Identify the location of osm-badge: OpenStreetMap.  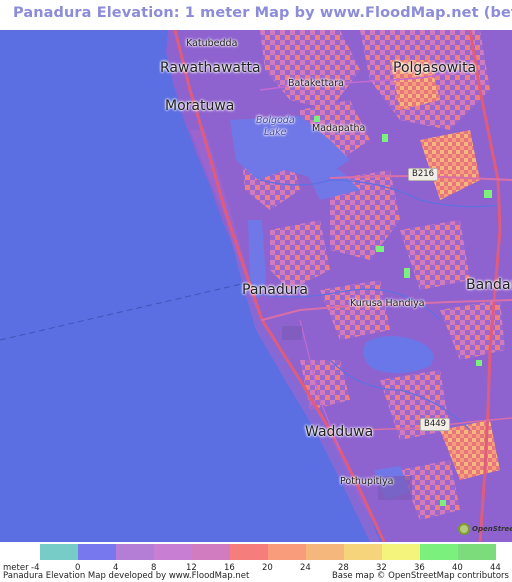
(485, 529).